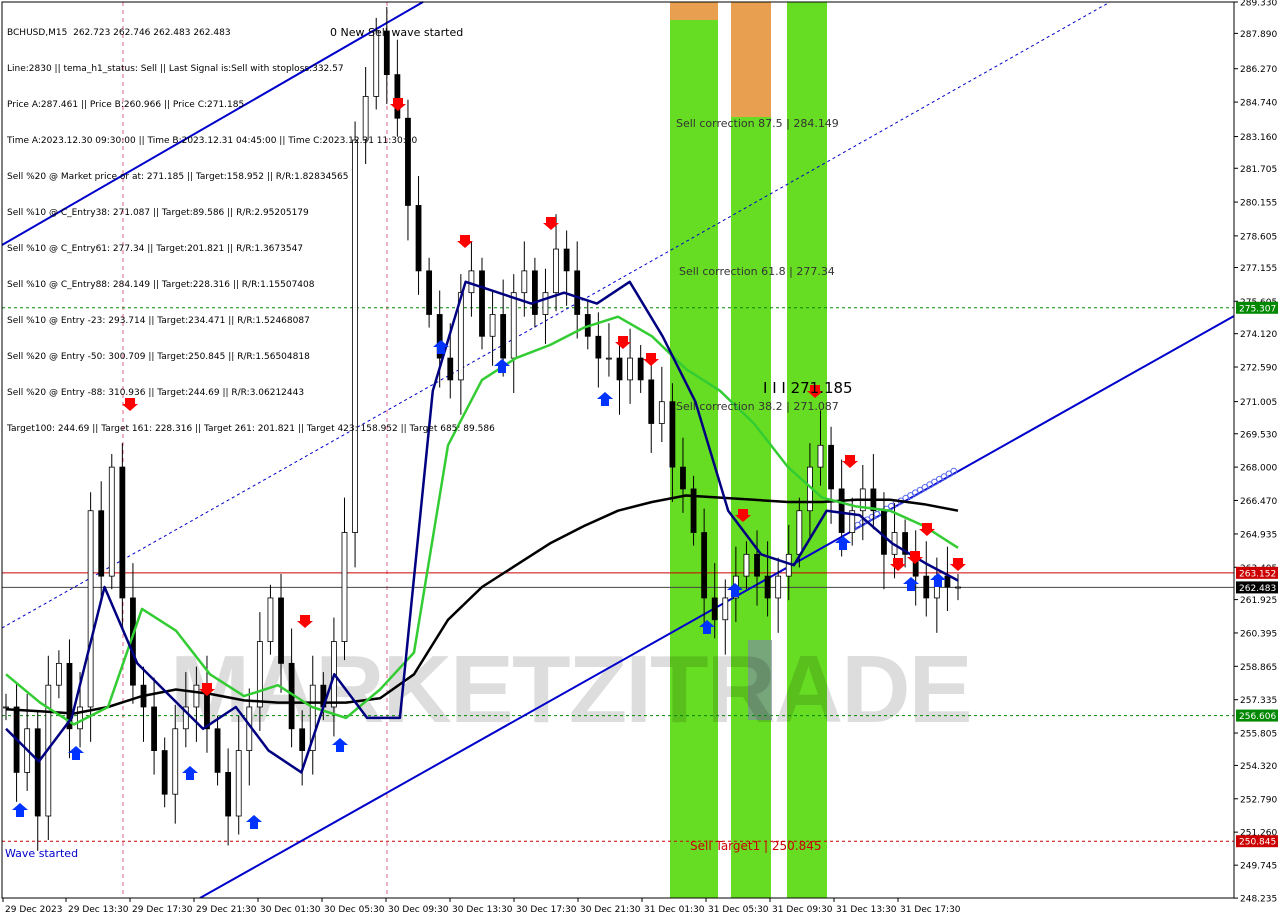 The image size is (1280, 920). What do you see at coordinates (1257, 309) in the screenshot?
I see `green-upper-tag: 275.307` at bounding box center [1257, 309].